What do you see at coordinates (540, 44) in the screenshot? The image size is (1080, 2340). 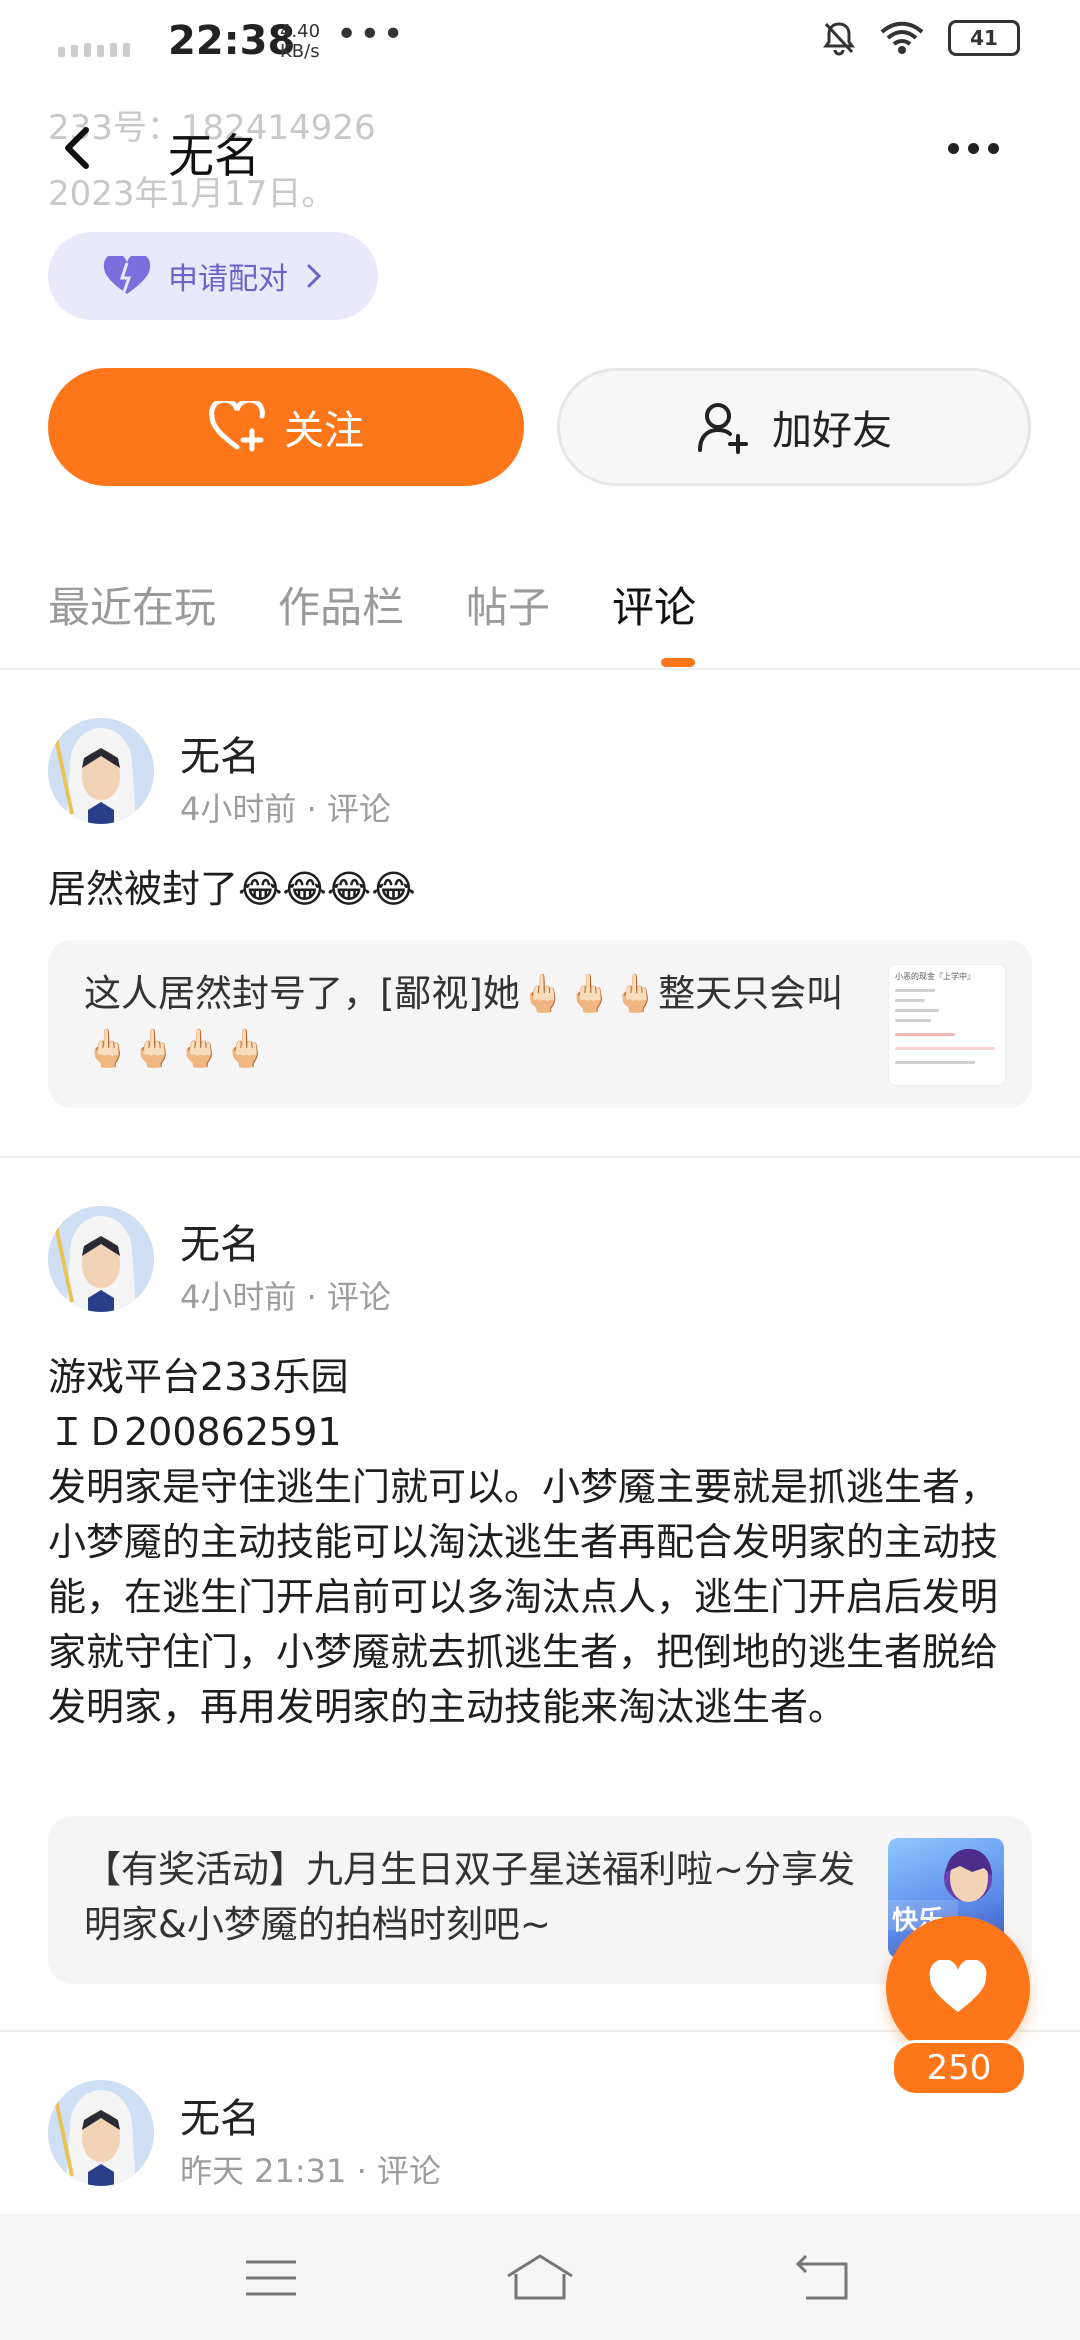 I see `status-bar: 22:38 4.40 KB/s ••• 41` at bounding box center [540, 44].